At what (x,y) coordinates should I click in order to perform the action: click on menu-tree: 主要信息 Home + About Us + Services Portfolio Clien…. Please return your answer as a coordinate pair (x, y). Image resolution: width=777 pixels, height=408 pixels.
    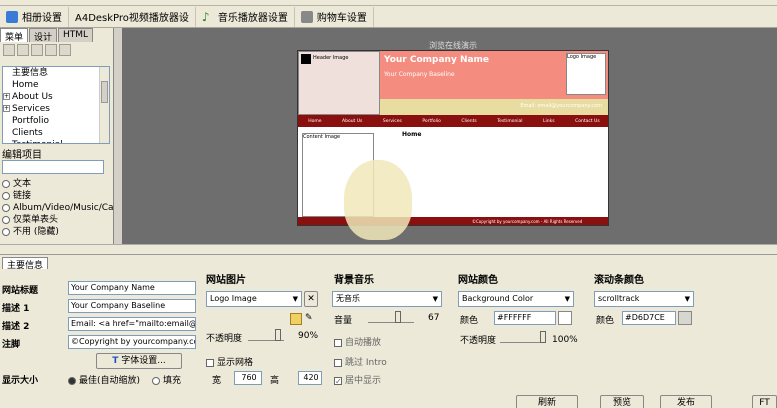
    Looking at the image, I should click on (56, 105).